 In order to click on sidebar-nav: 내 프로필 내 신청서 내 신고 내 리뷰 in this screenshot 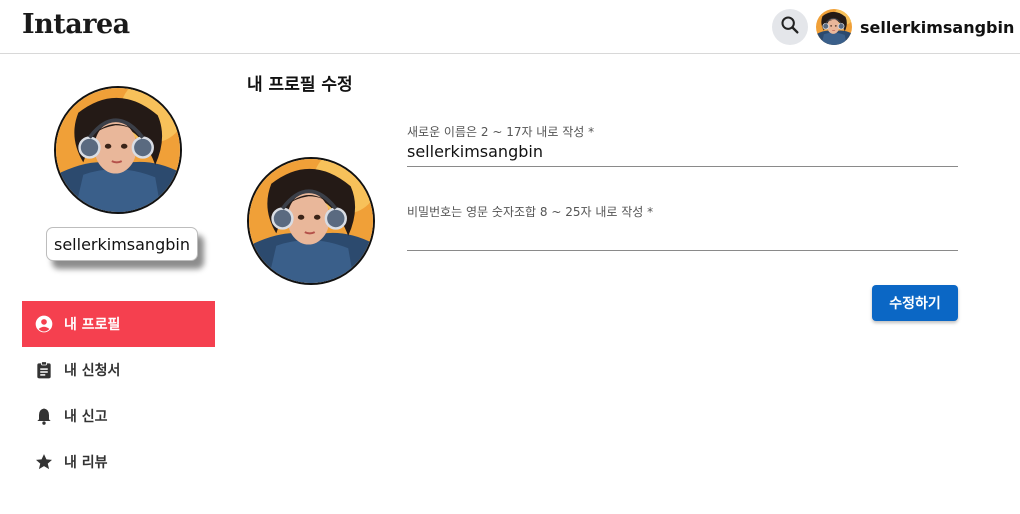, I will do `click(118, 393)`.